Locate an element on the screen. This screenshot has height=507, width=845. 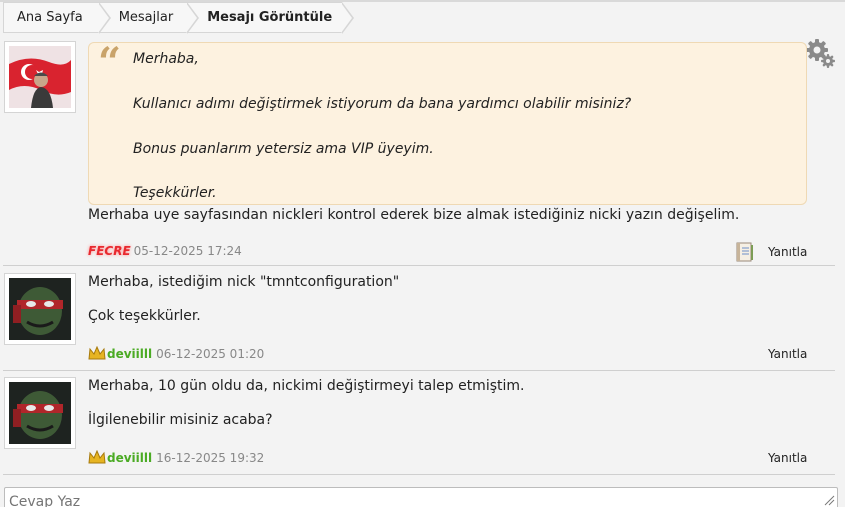
breadcrumb-home-label: Ana Sayfa is located at coordinates (50, 17).